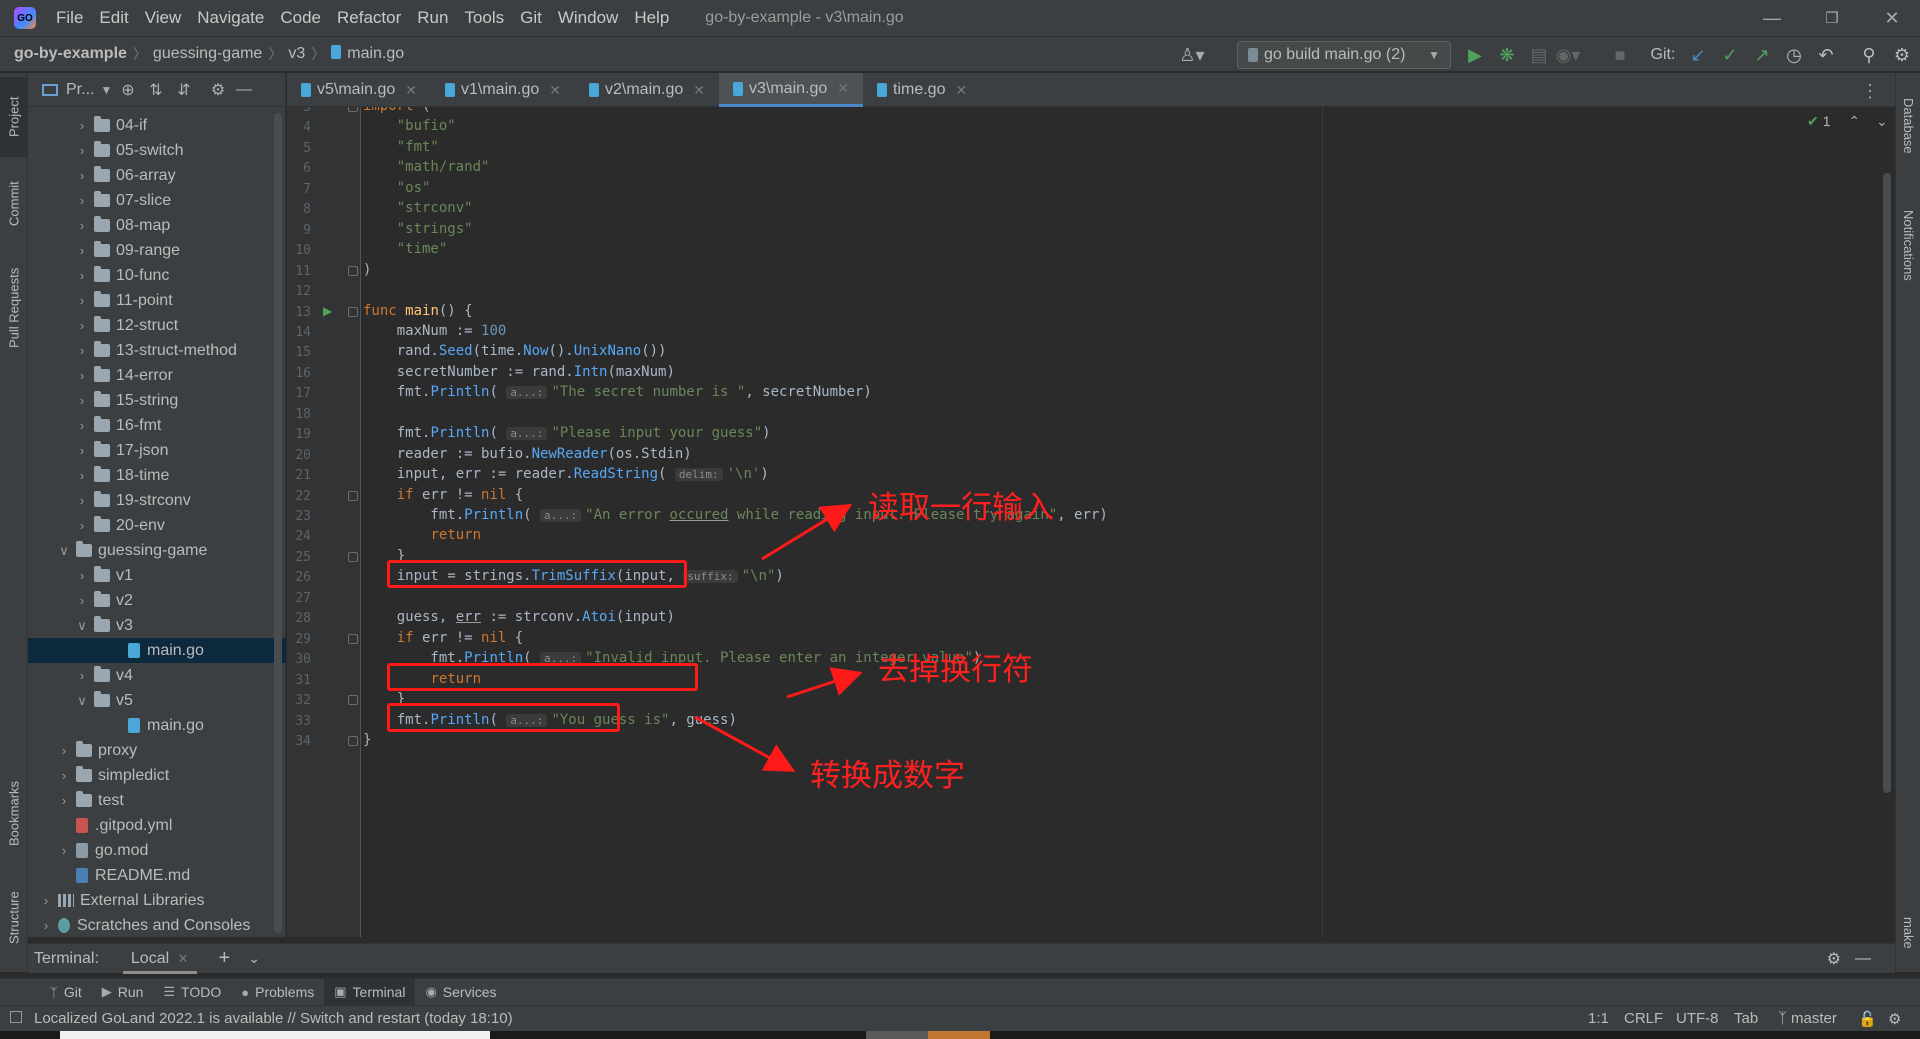  I want to click on tree-item: › simpledict, so click(157, 775).